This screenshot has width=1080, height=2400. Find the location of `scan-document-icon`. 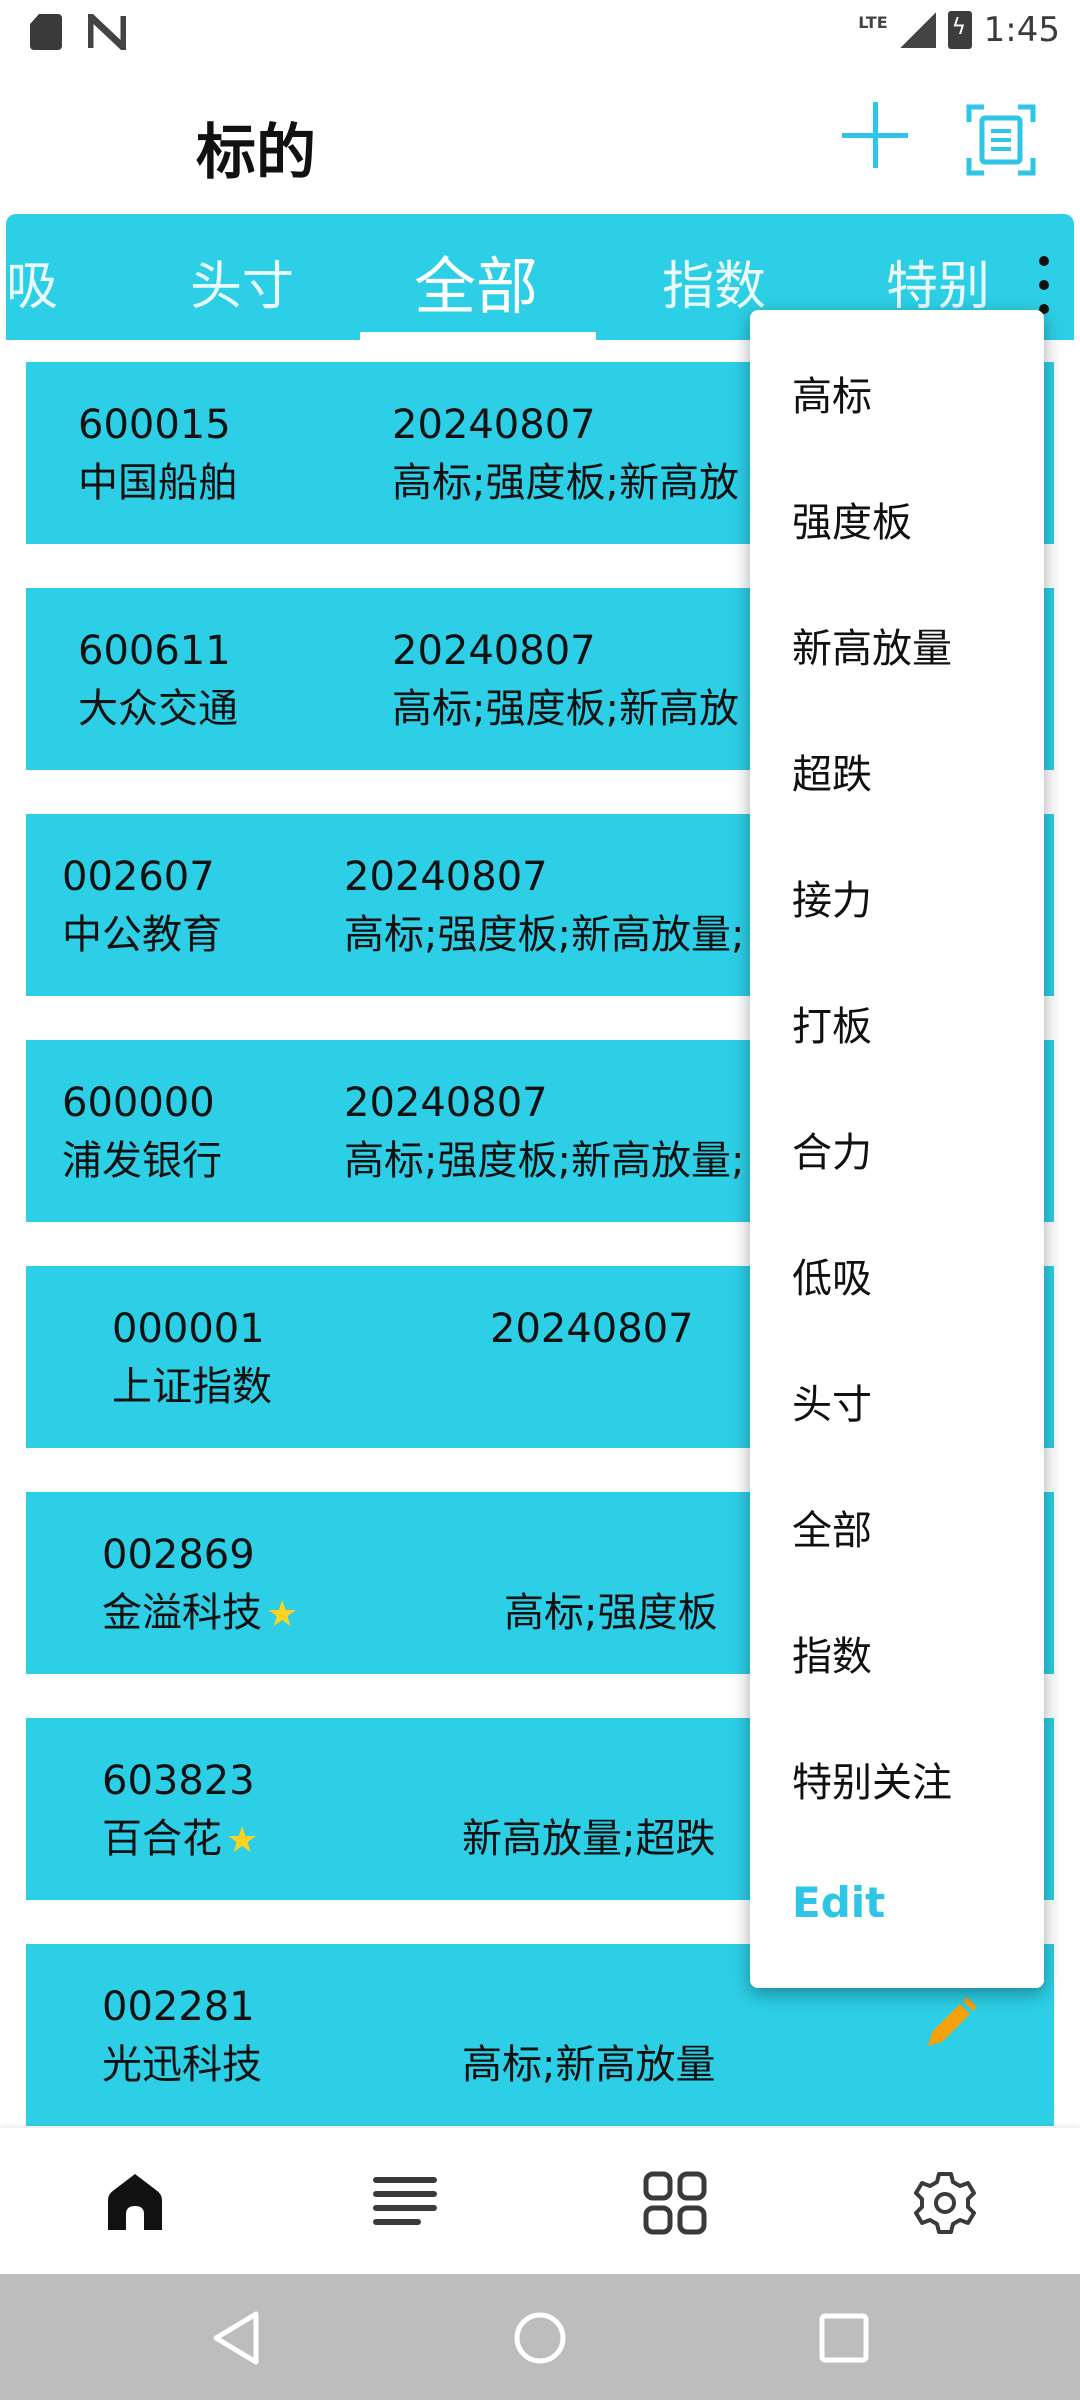

scan-document-icon is located at coordinates (1001, 140).